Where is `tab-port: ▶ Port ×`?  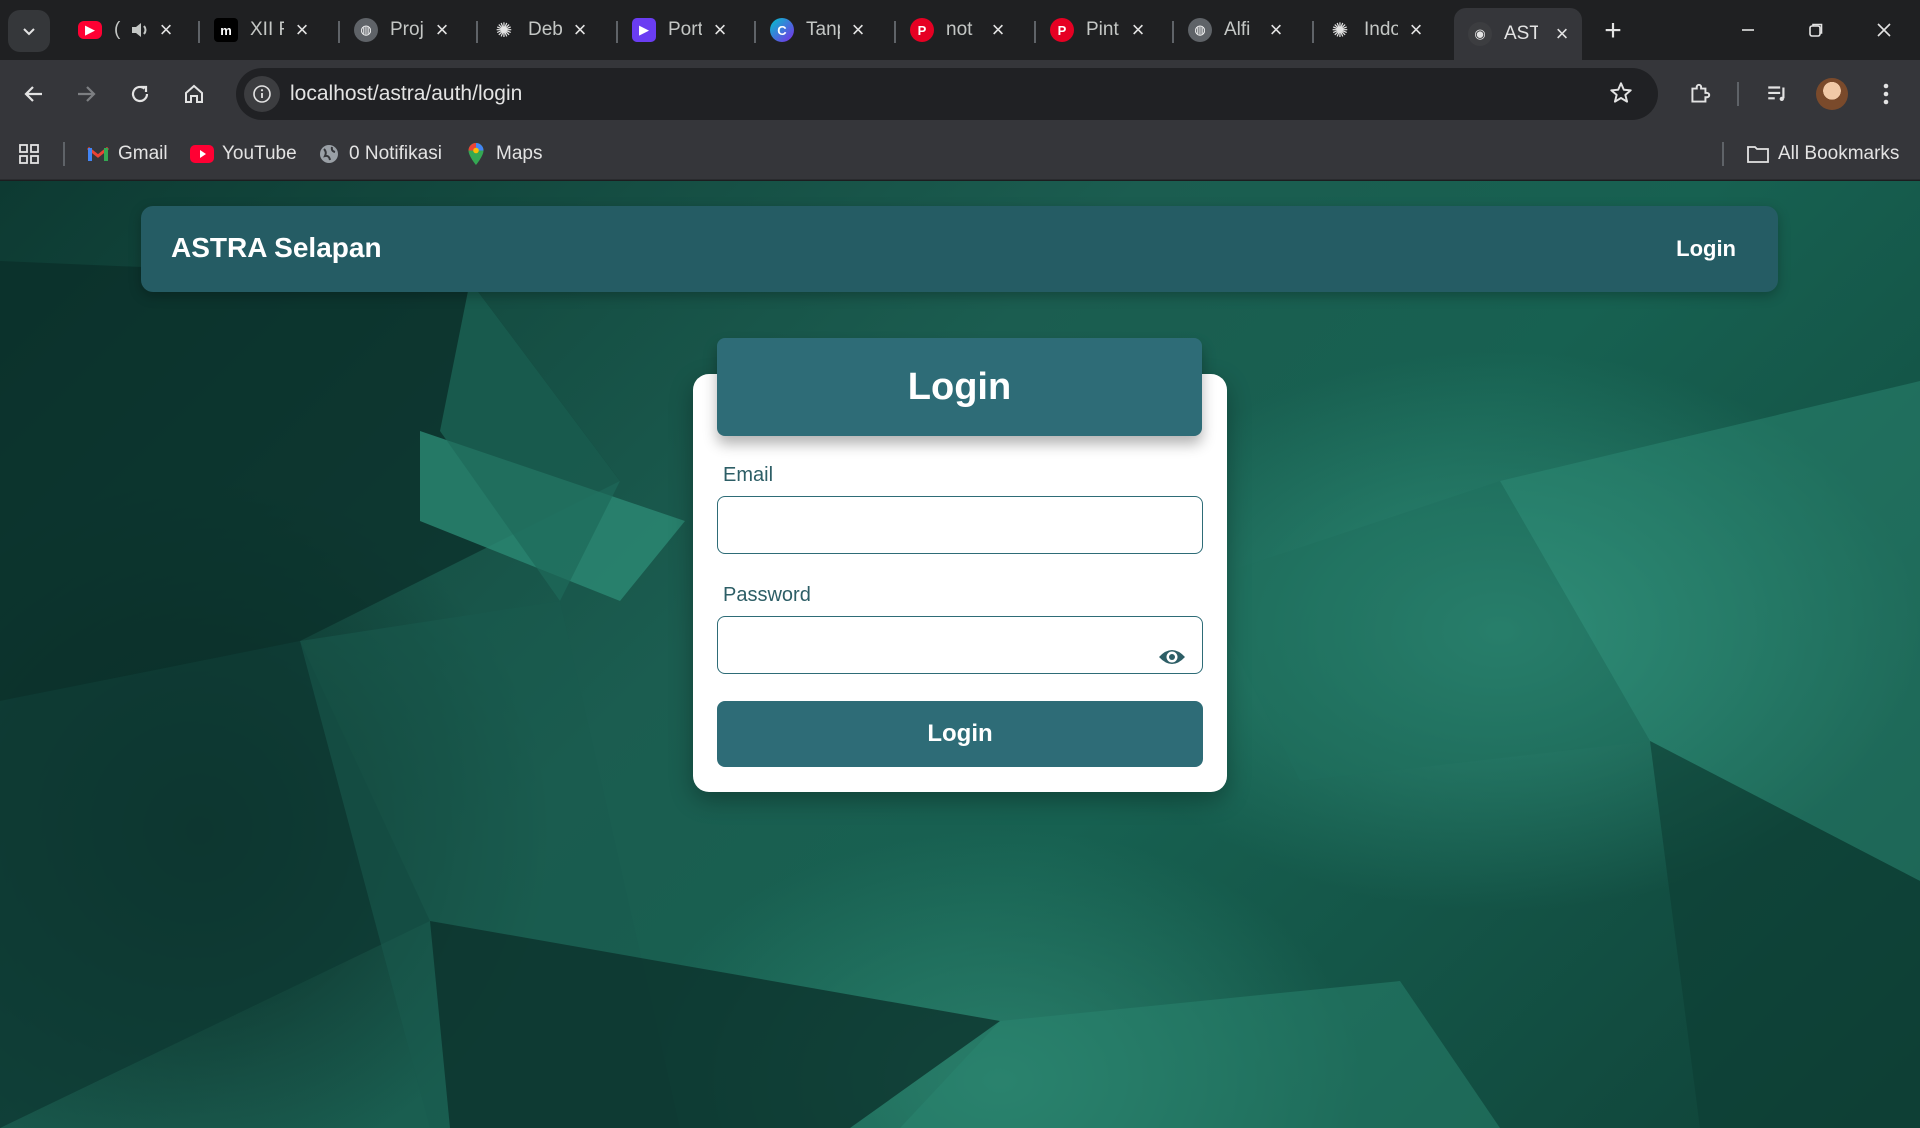
tab-port: ▶ Port × is located at coordinates (678, 30).